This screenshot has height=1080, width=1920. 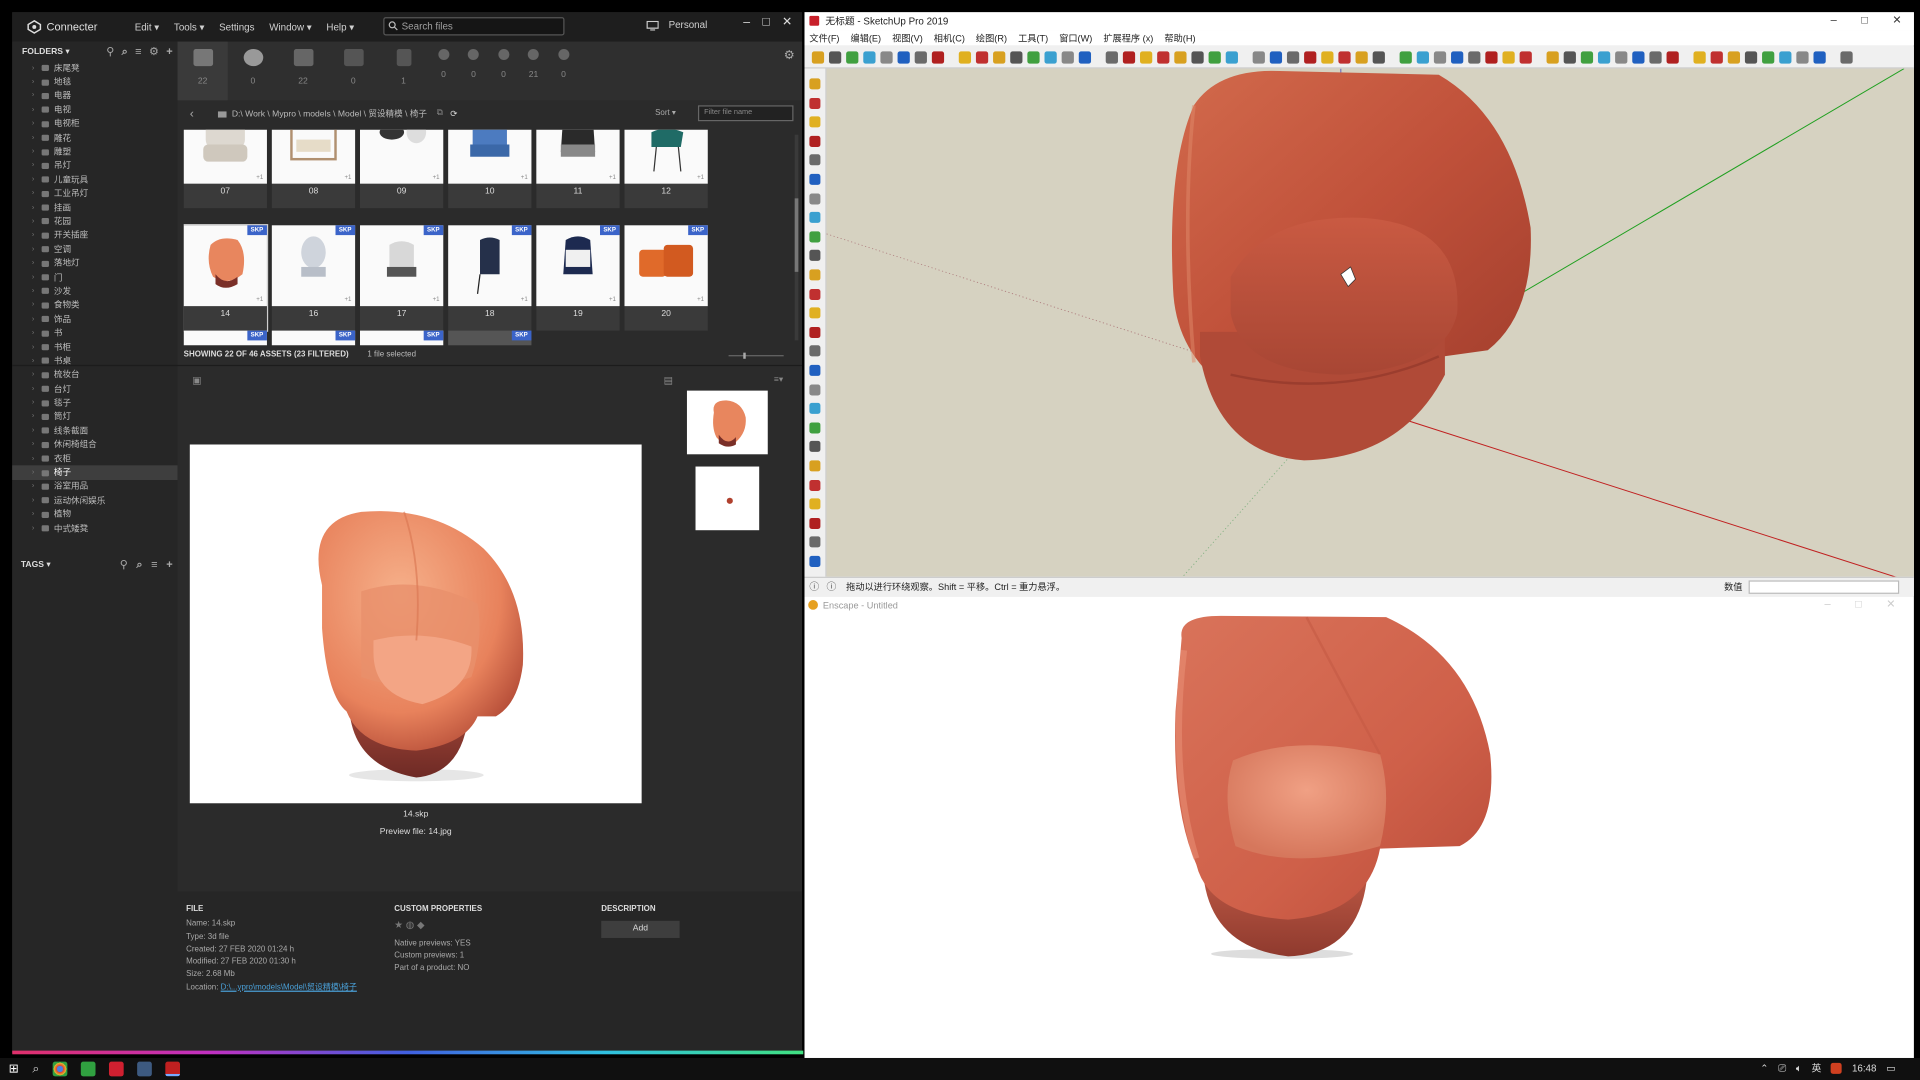 What do you see at coordinates (745, 113) in the screenshot?
I see `filter-filename-input: Filter file name` at bounding box center [745, 113].